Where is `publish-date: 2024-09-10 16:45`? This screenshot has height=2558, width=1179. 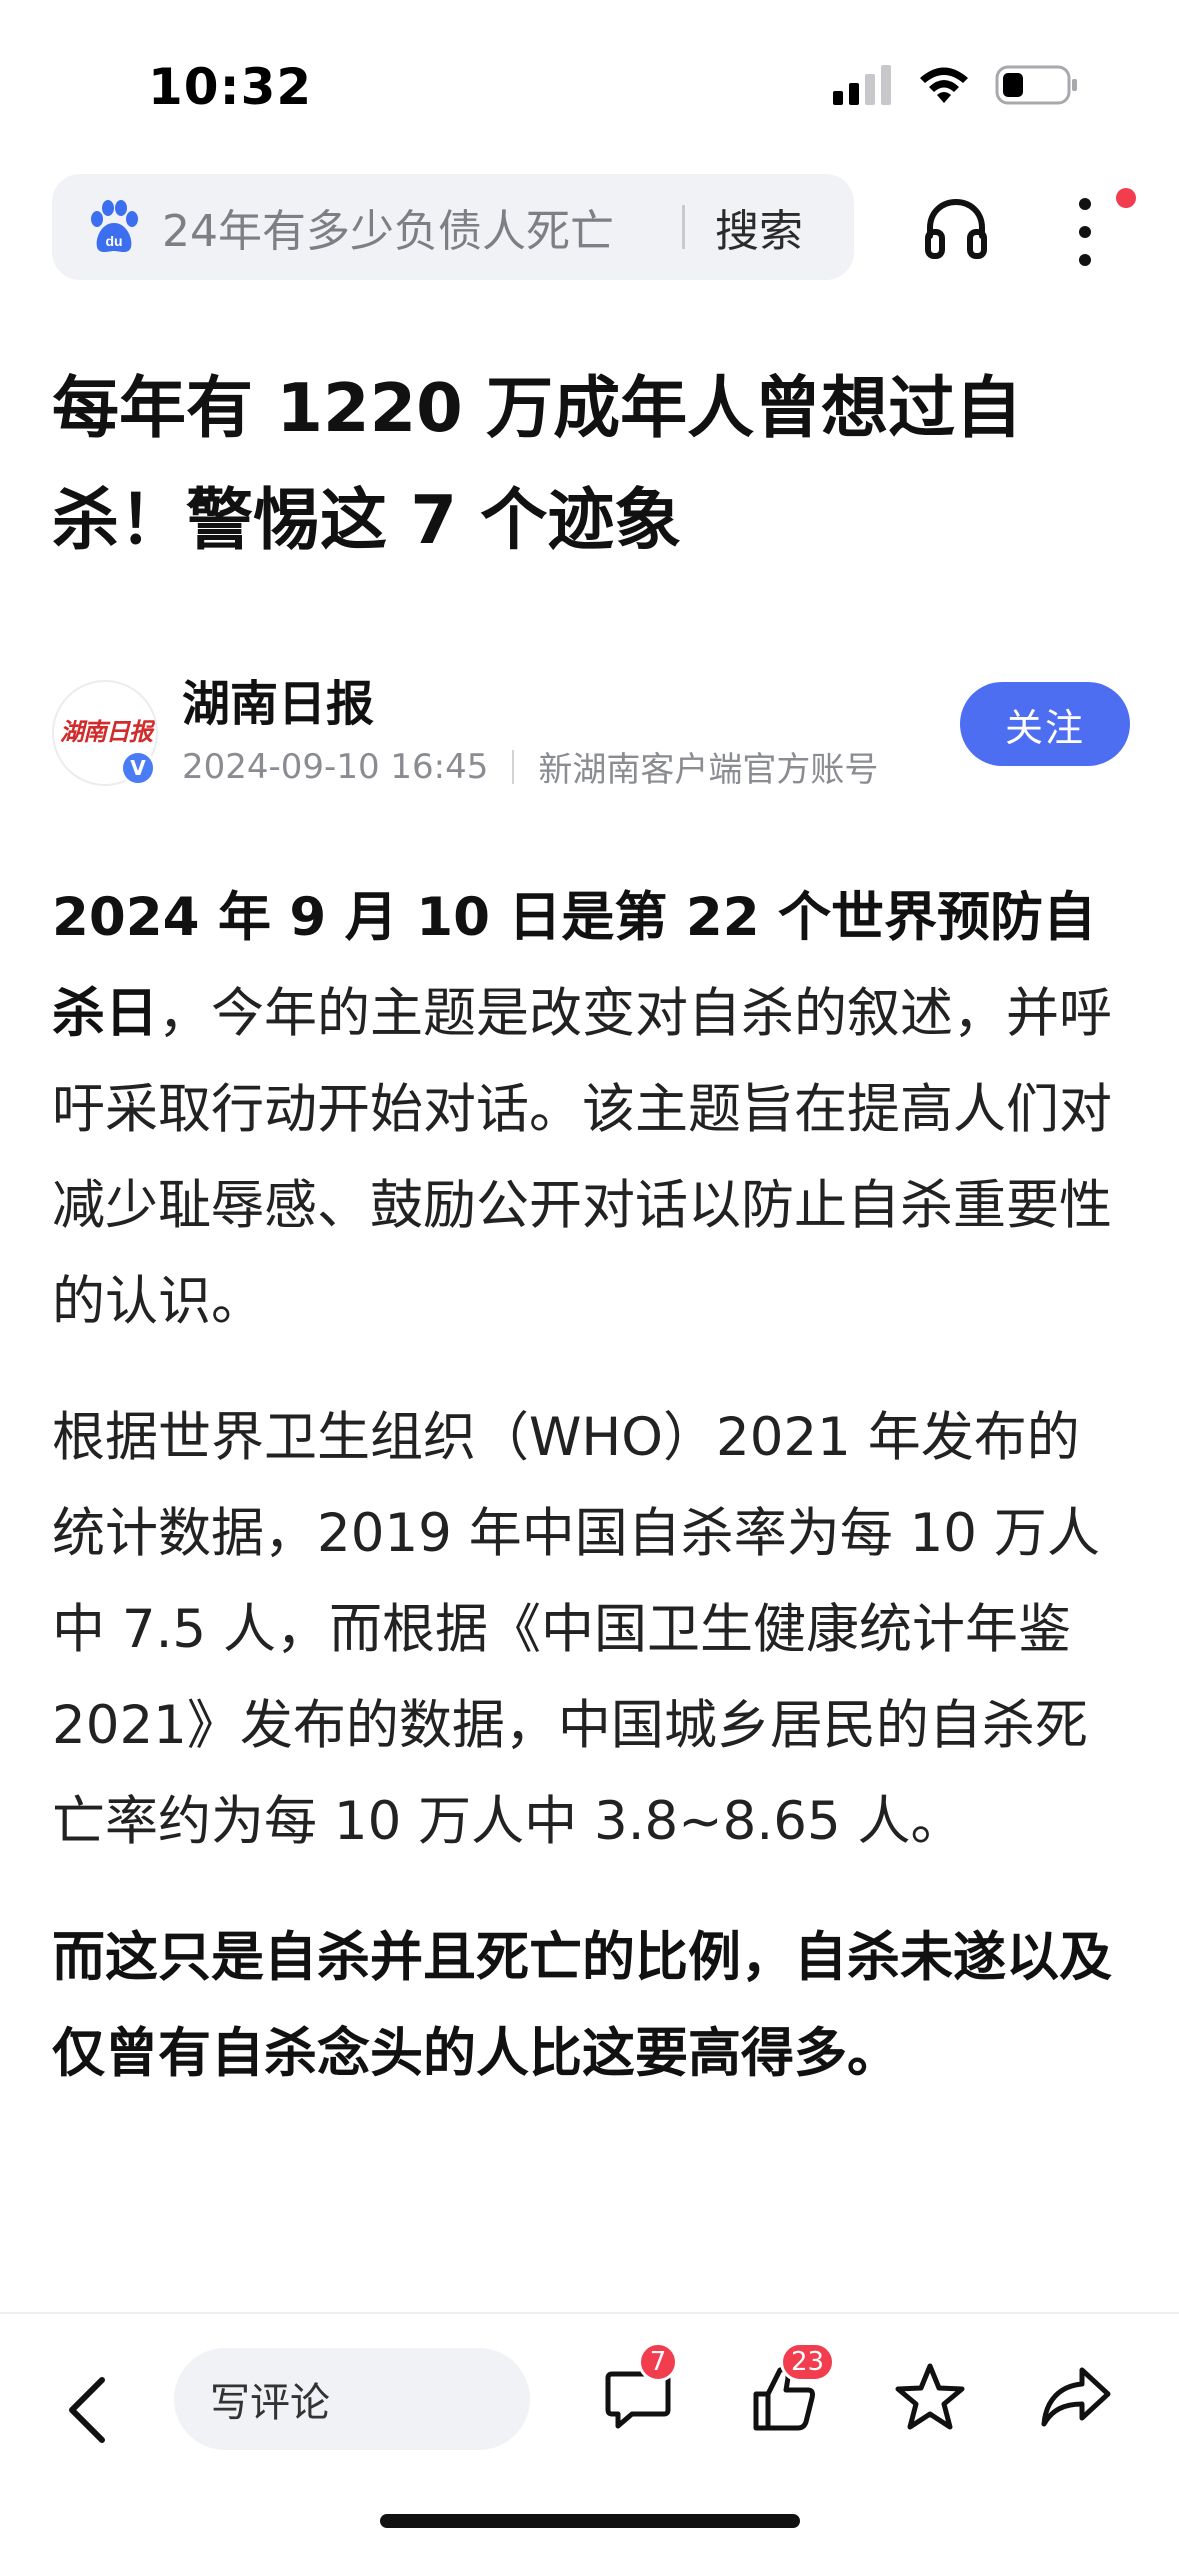 publish-date: 2024-09-10 16:45 is located at coordinates (335, 766).